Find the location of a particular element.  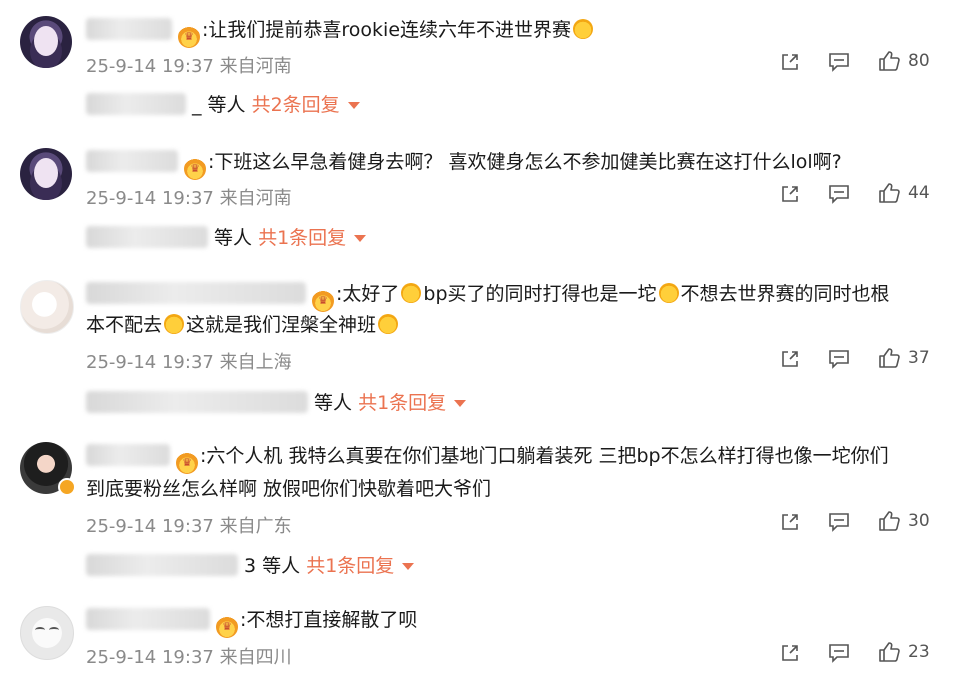

comment-location: 来自四川 is located at coordinates (255, 657).